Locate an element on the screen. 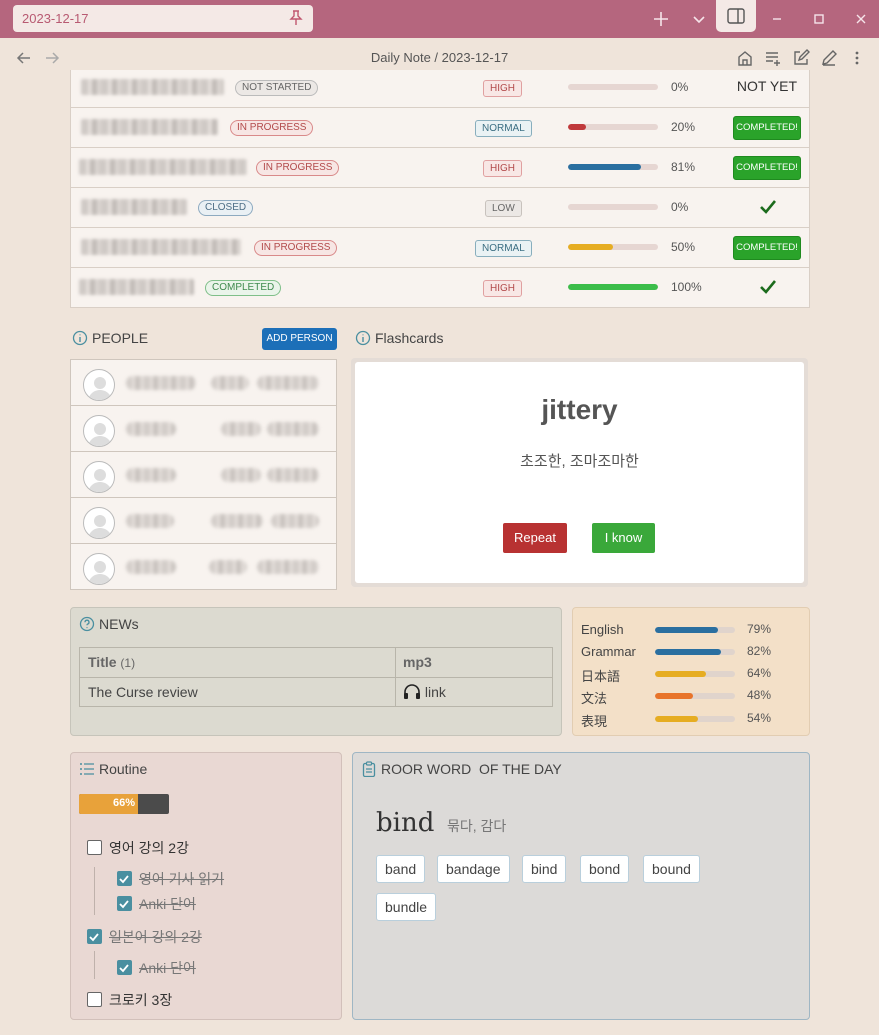  flashcard-meaning: 초조한, 조마조마한 is located at coordinates (579, 461).